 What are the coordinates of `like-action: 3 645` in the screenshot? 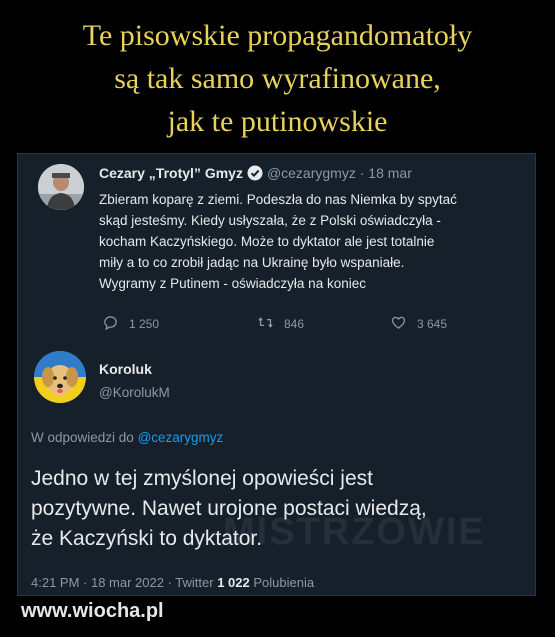 It's located at (418, 324).